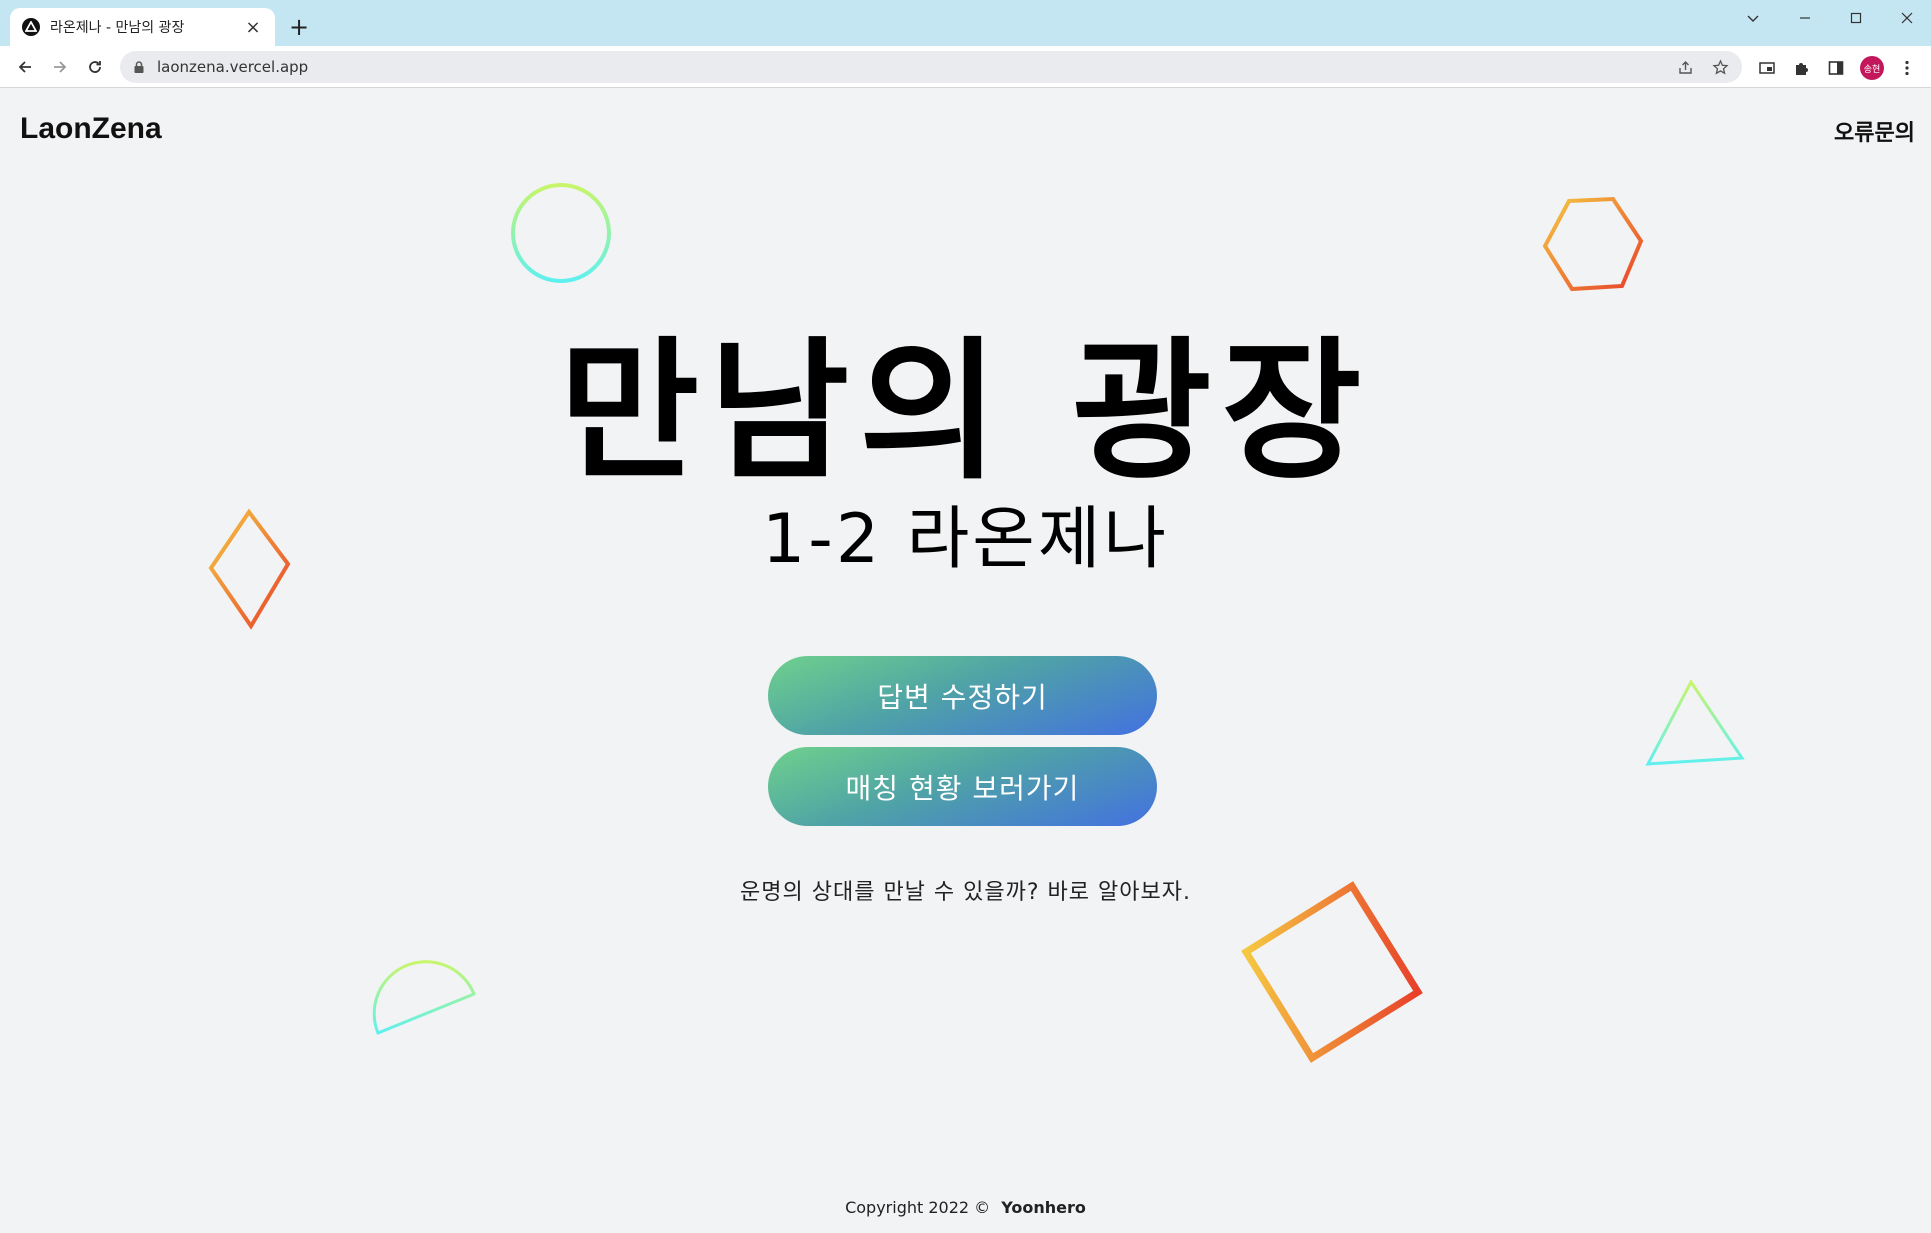 The image size is (1931, 1233). What do you see at coordinates (424, 997) in the screenshot?
I see `semicircle-shape-icon` at bounding box center [424, 997].